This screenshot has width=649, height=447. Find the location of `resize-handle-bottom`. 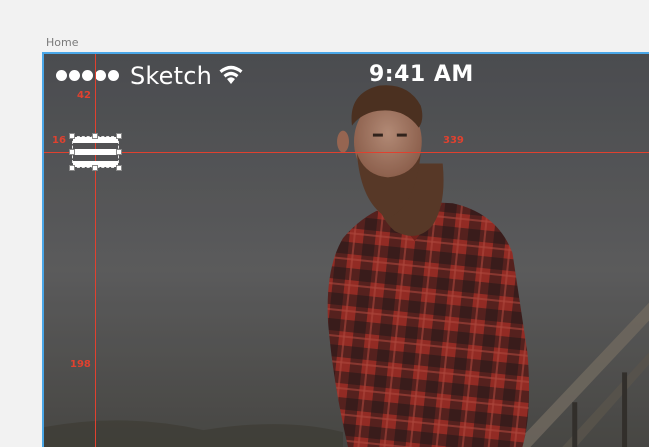

resize-handle-bottom is located at coordinates (95, 168).